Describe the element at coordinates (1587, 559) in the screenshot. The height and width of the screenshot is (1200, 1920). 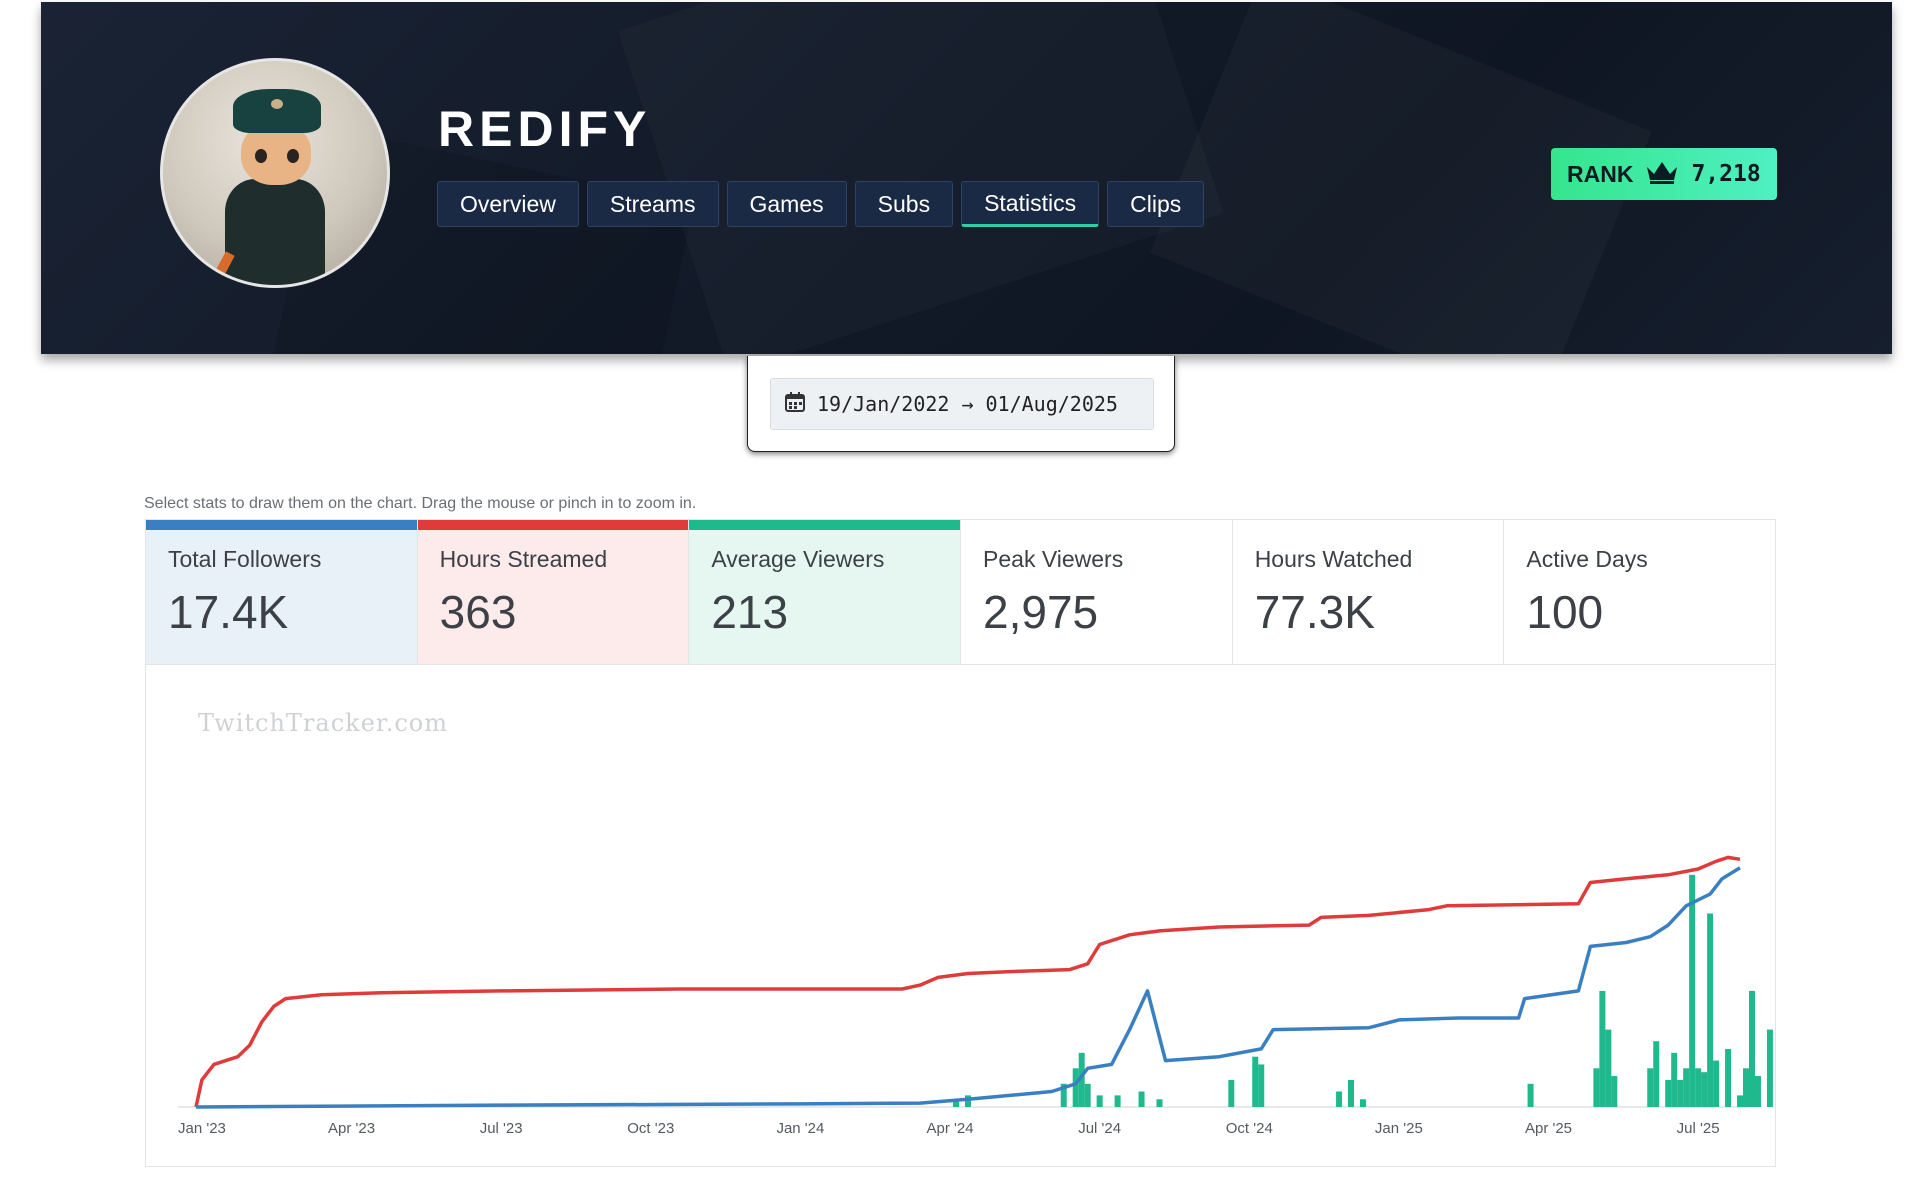
I see `stat-label: Active Days` at that location.